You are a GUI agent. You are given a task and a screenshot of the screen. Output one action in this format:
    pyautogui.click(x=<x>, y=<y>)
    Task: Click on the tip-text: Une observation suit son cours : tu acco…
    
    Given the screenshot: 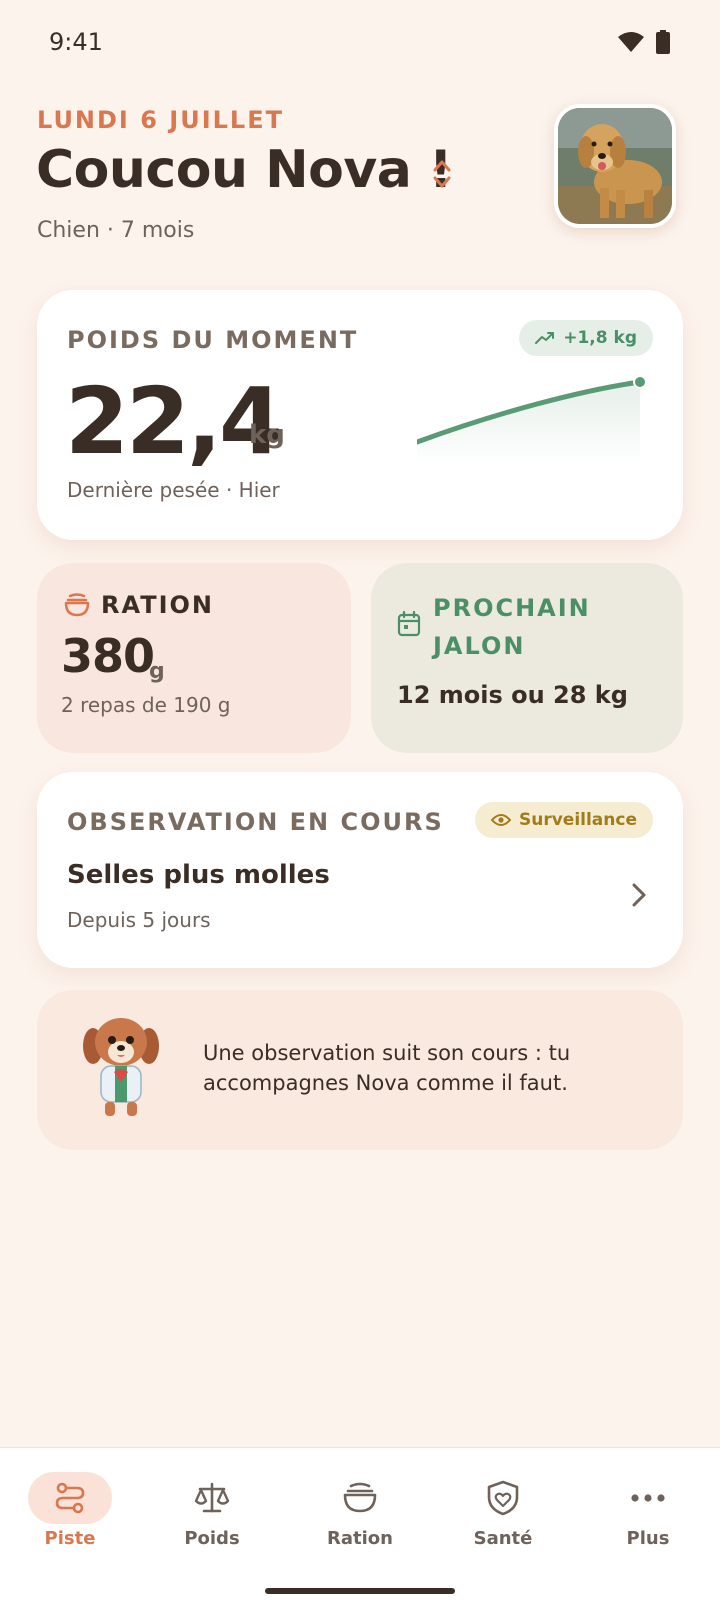 What is the action you would take?
    pyautogui.click(x=387, y=1068)
    